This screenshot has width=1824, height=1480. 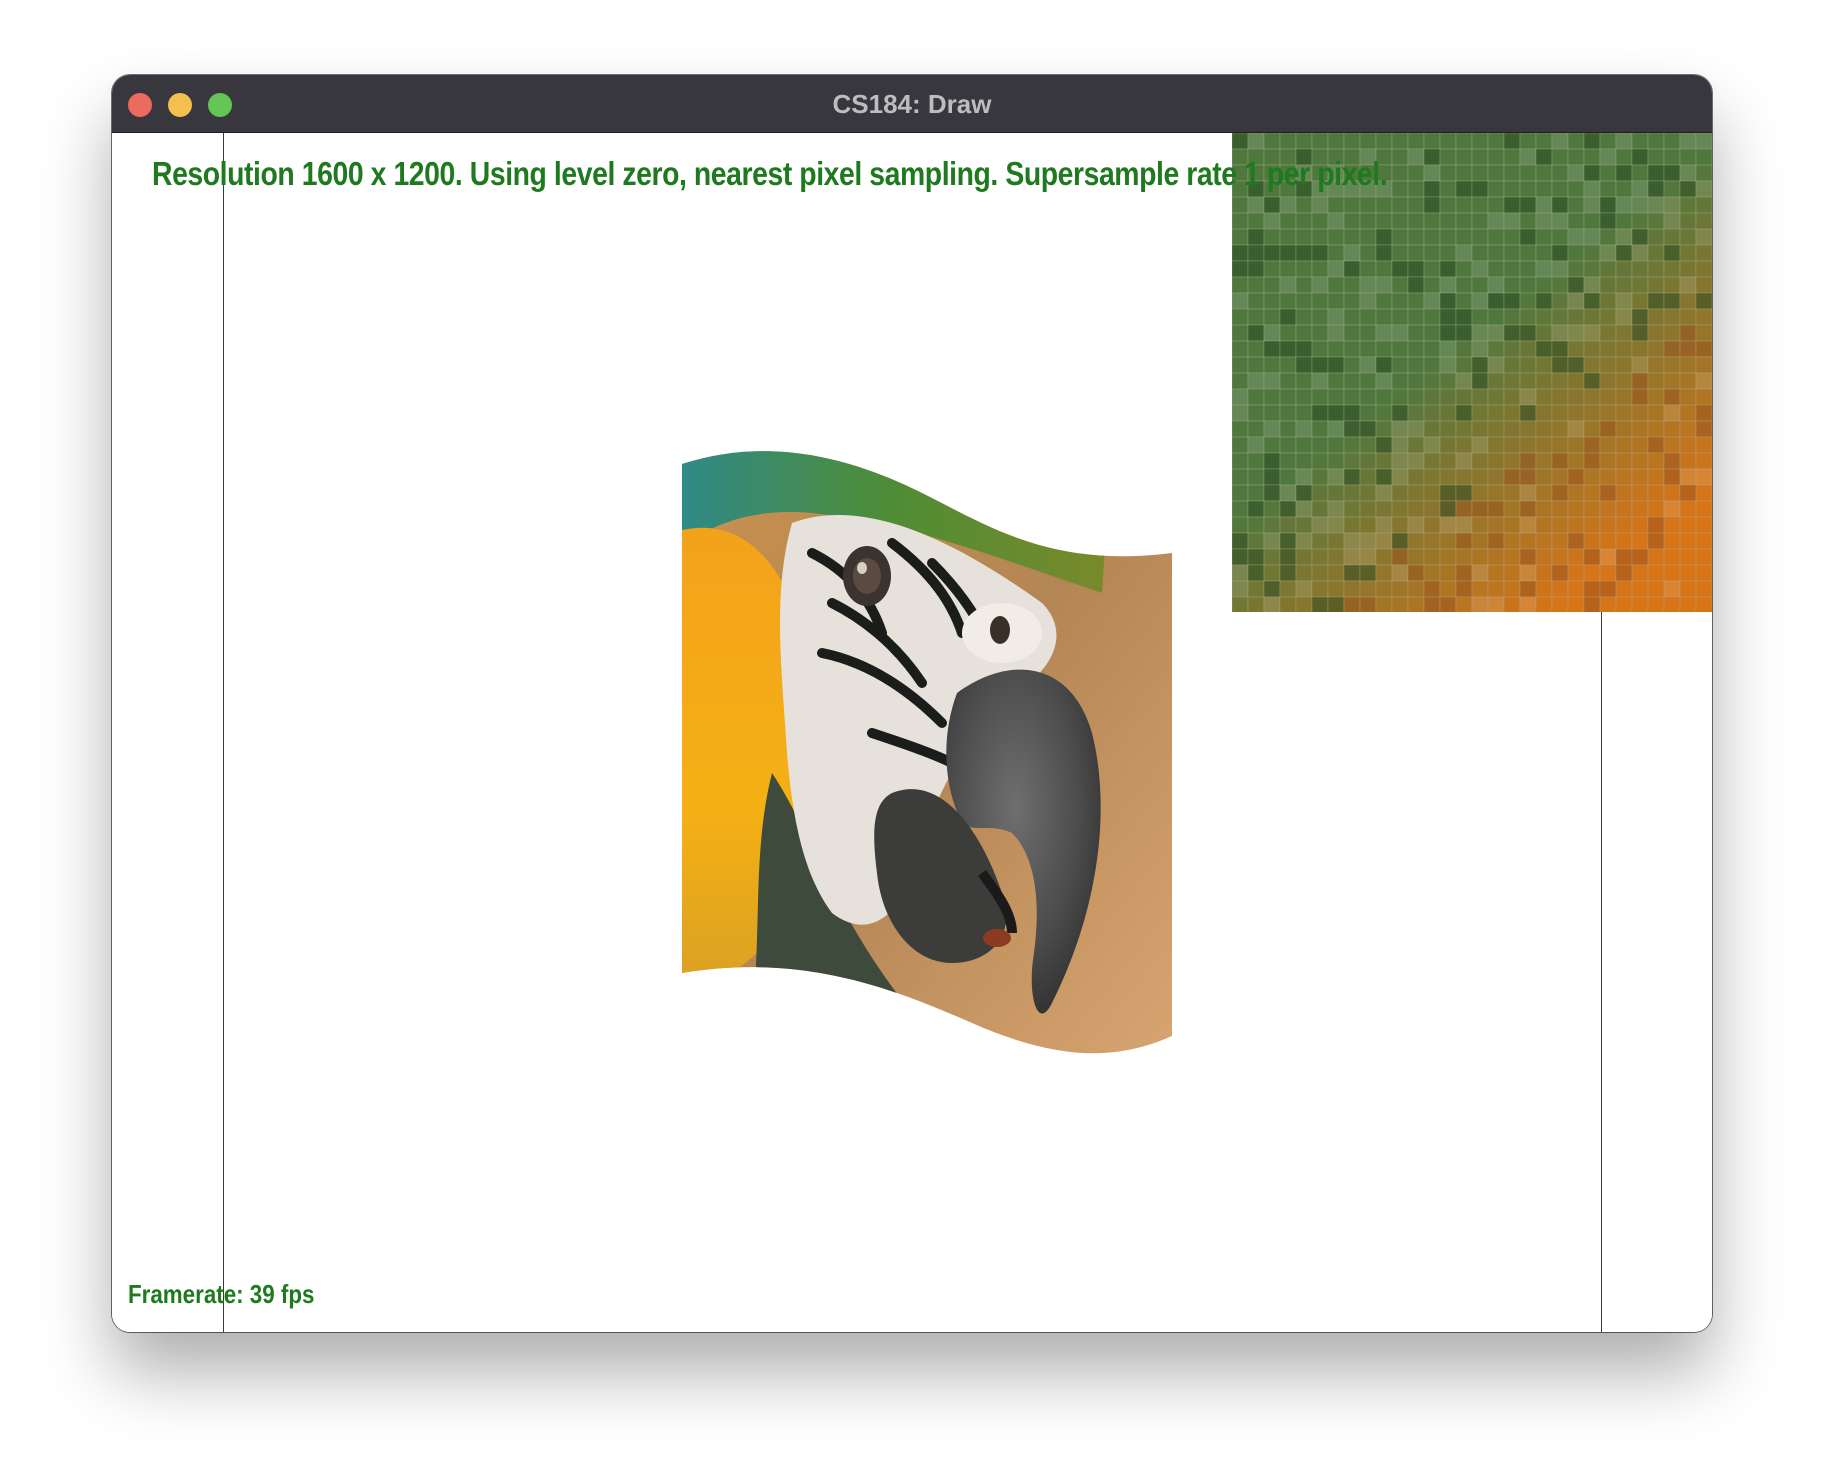 I want to click on window-title: CS184: Draw, so click(x=912, y=104).